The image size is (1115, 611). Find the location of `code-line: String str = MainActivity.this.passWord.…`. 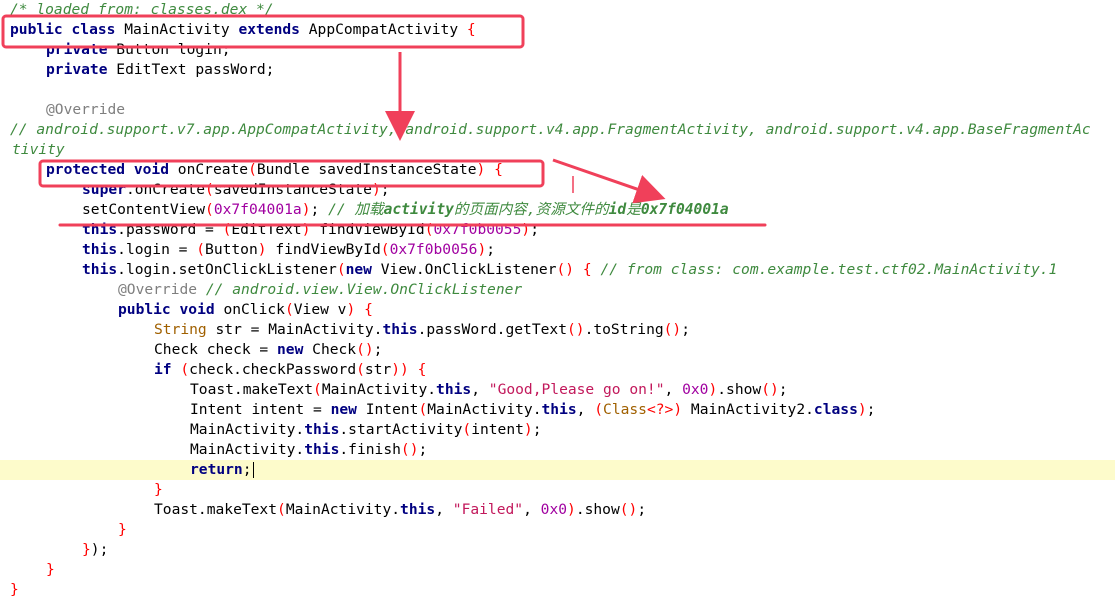

code-line: String str = MainActivity.this.passWord.… is located at coordinates (557, 330).